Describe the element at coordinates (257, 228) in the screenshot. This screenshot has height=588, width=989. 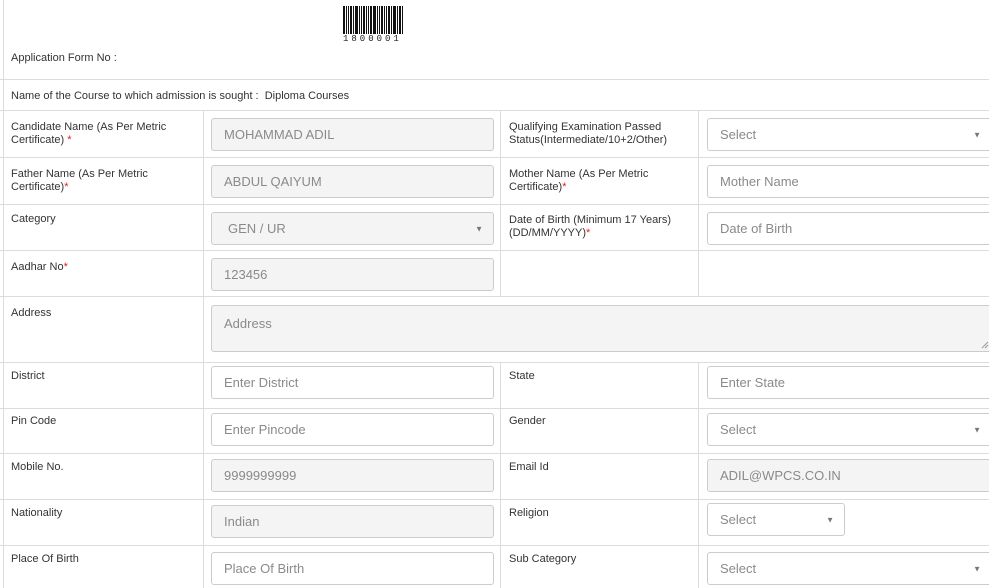
I see `category-value: GEN / UR` at that location.